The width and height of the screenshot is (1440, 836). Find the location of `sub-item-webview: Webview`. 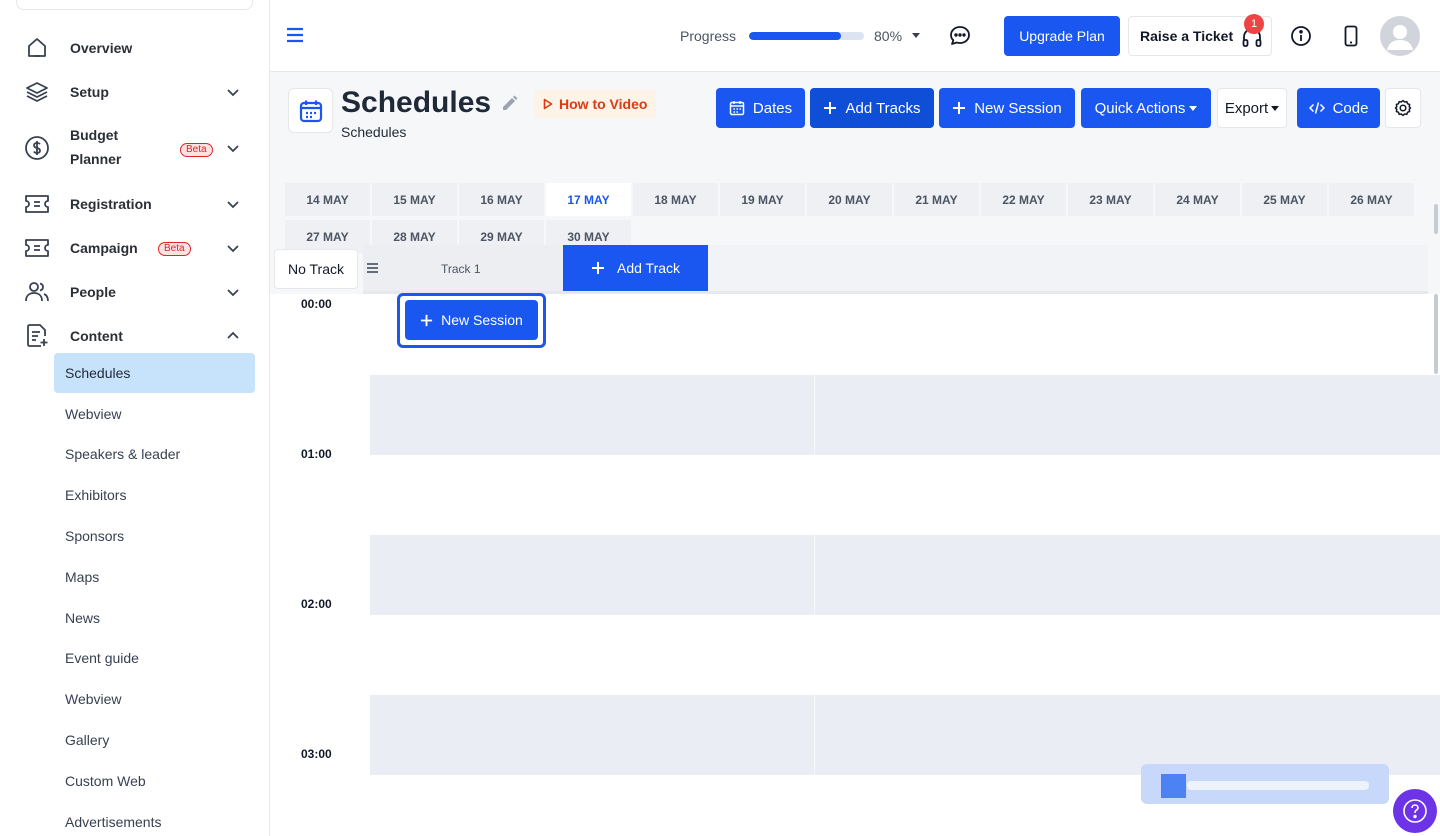

sub-item-webview: Webview is located at coordinates (154, 414).